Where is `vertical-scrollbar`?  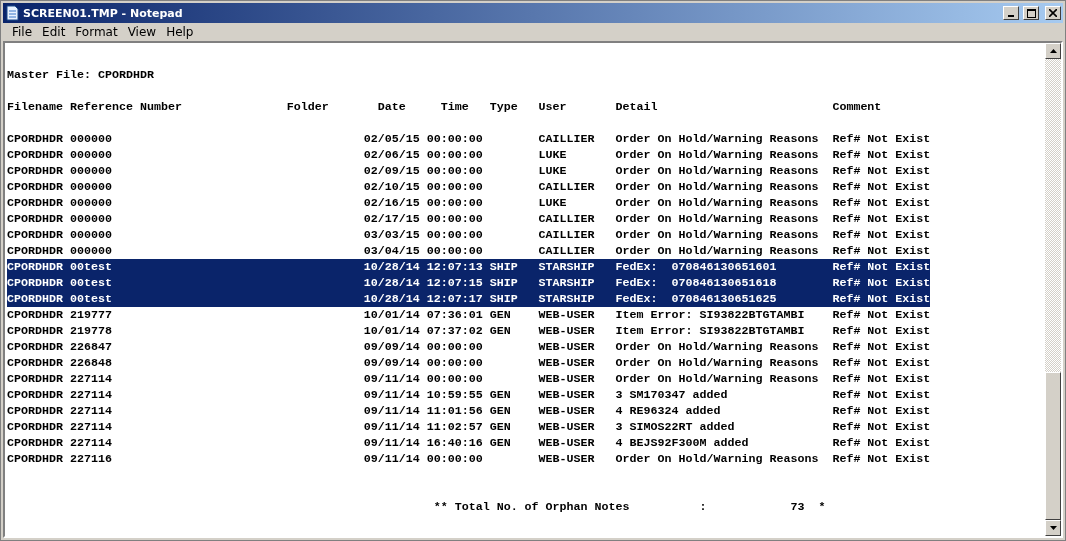
vertical-scrollbar is located at coordinates (1053, 289).